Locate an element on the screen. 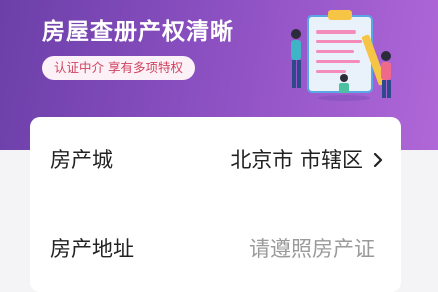 The image size is (438, 292). banner-subtitle-badge: 认证中介 享有多项特权 is located at coordinates (118, 68).